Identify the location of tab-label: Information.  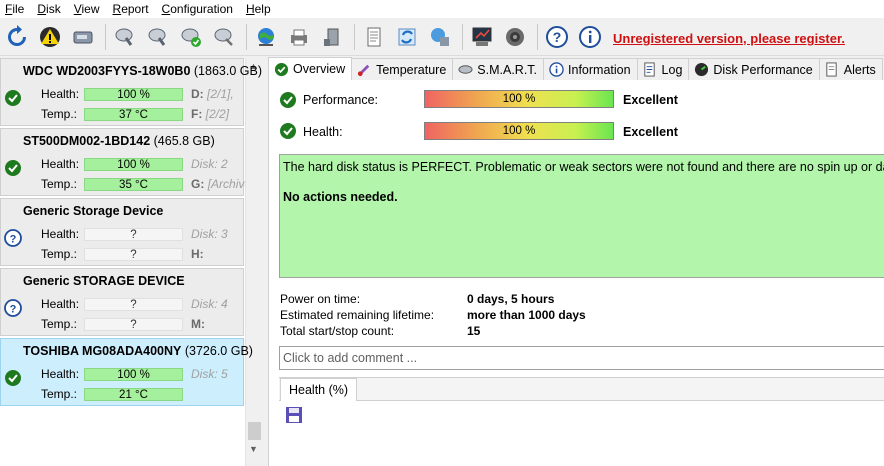
(599, 69).